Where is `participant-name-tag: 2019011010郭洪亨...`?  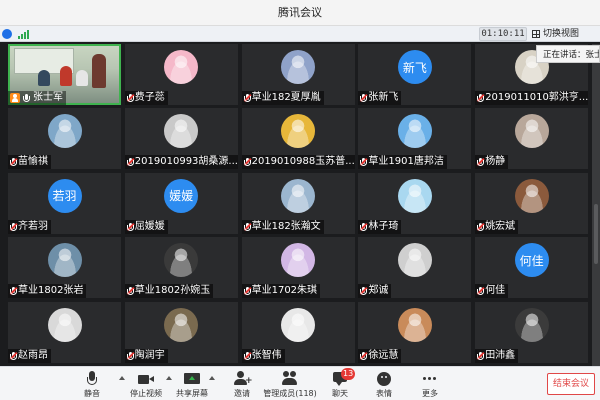 participant-name-tag: 2019011010郭洪亨... is located at coordinates (532, 98).